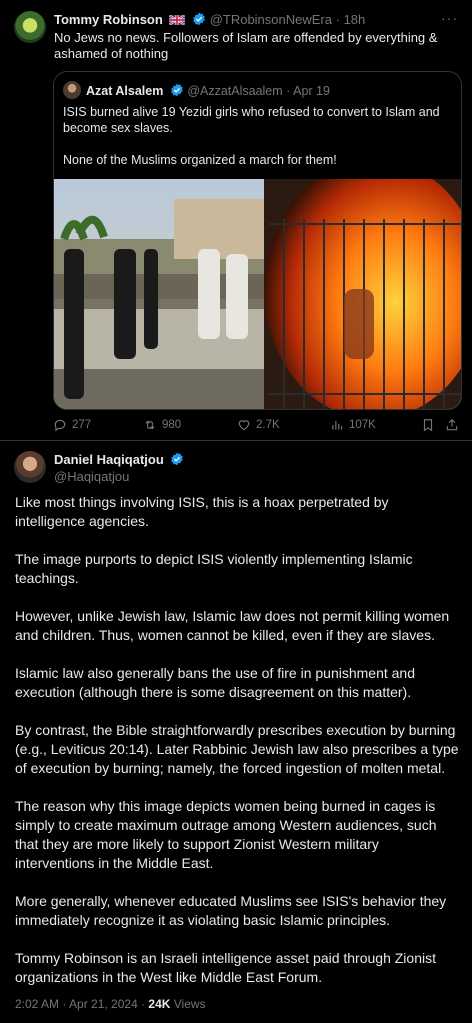 This screenshot has width=472, height=1023. Describe the element at coordinates (159, 1004) in the screenshot. I see `views-number: 24K` at that location.